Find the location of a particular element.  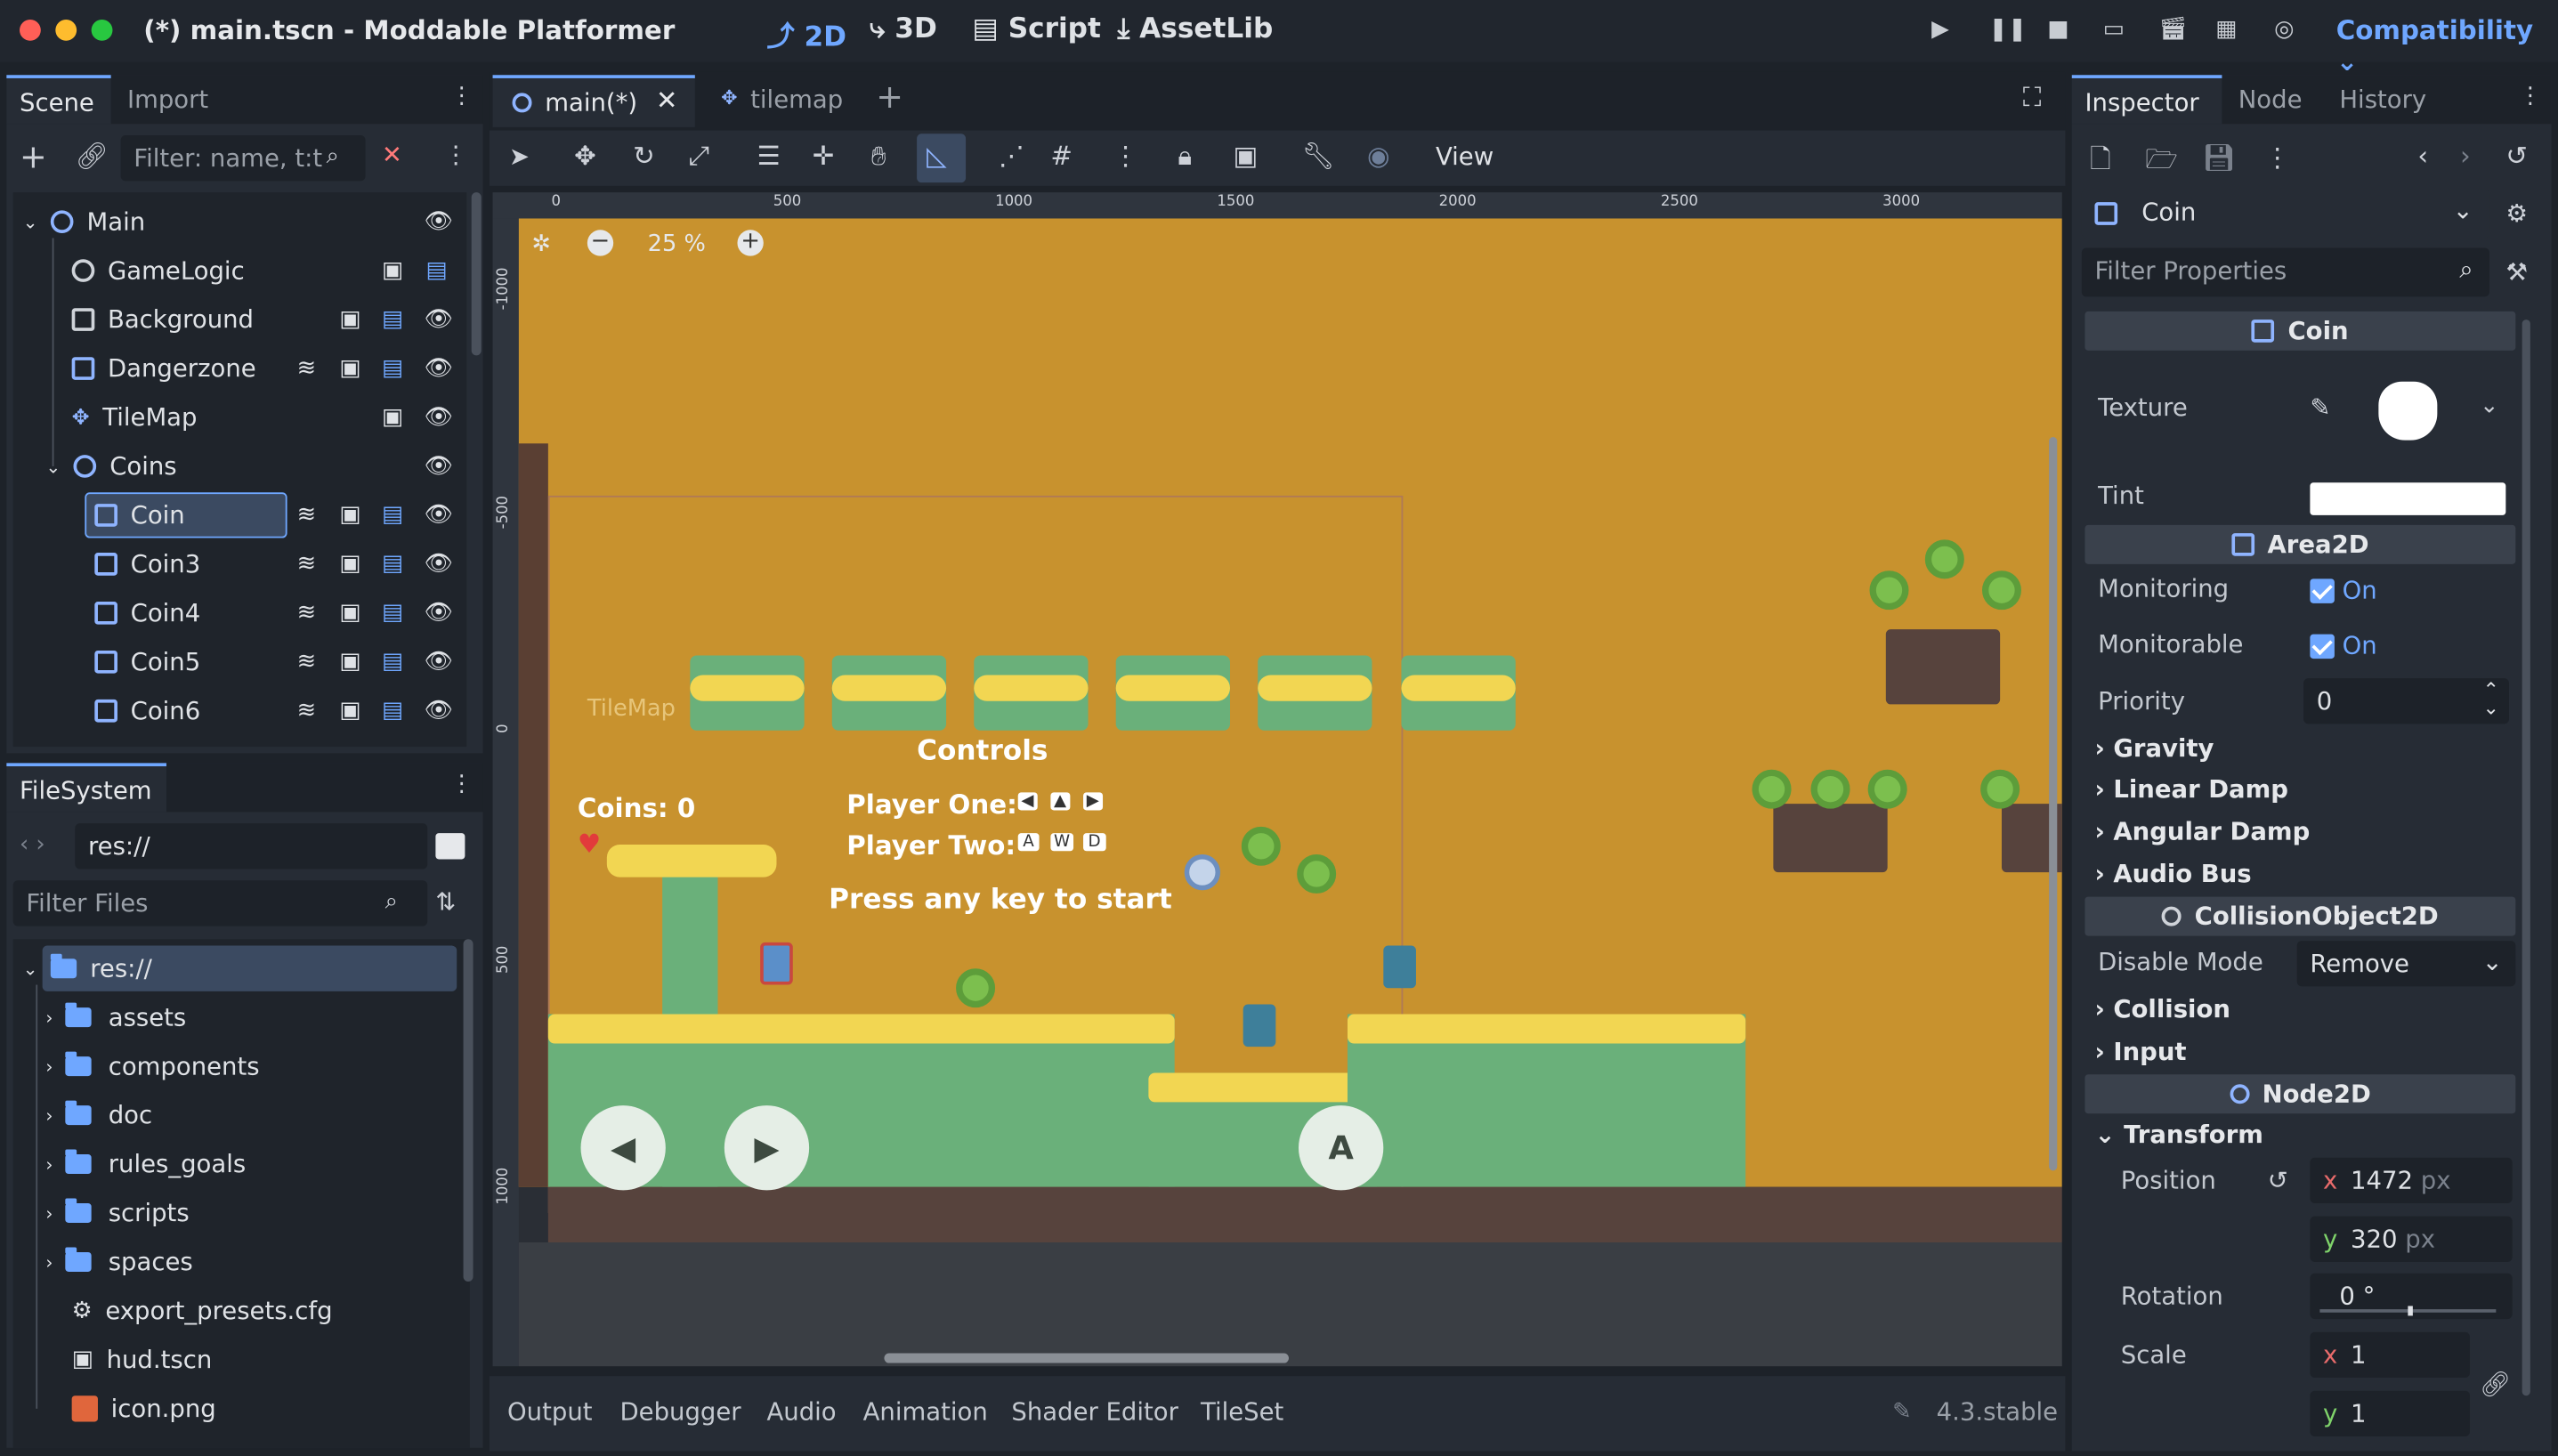

view-menu-button: View is located at coordinates (1465, 156).